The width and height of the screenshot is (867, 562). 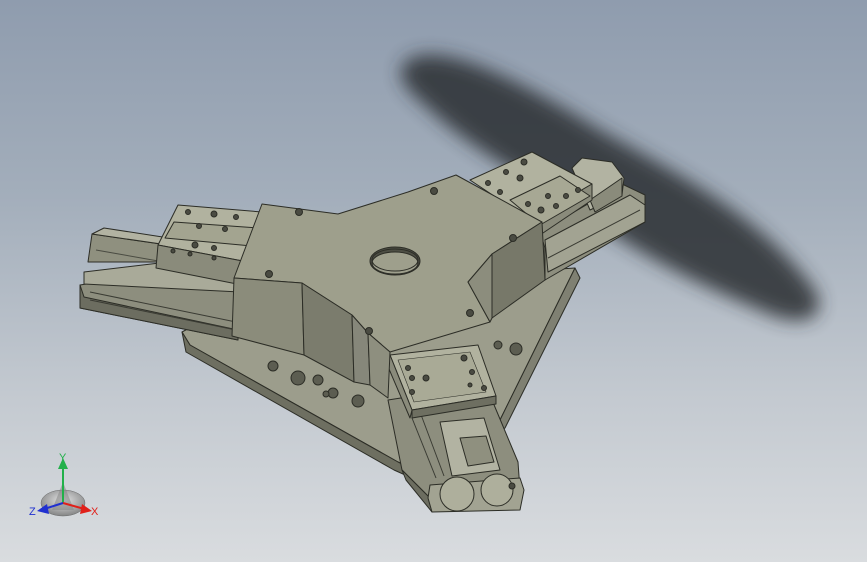 What do you see at coordinates (63, 458) in the screenshot?
I see `triad-y-label: Y` at bounding box center [63, 458].